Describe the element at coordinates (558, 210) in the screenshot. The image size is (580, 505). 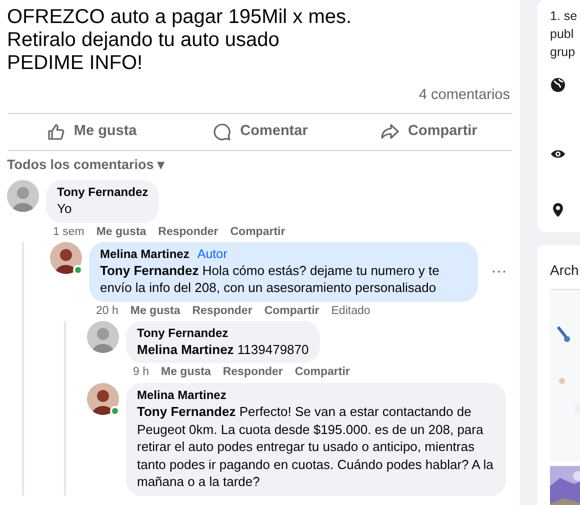
I see `pin-icon` at that location.